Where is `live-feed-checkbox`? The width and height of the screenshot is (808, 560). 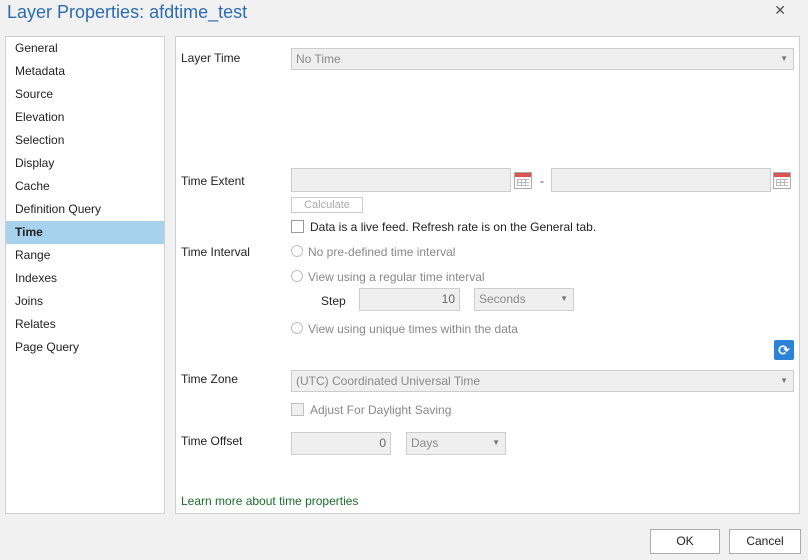 live-feed-checkbox is located at coordinates (297, 226).